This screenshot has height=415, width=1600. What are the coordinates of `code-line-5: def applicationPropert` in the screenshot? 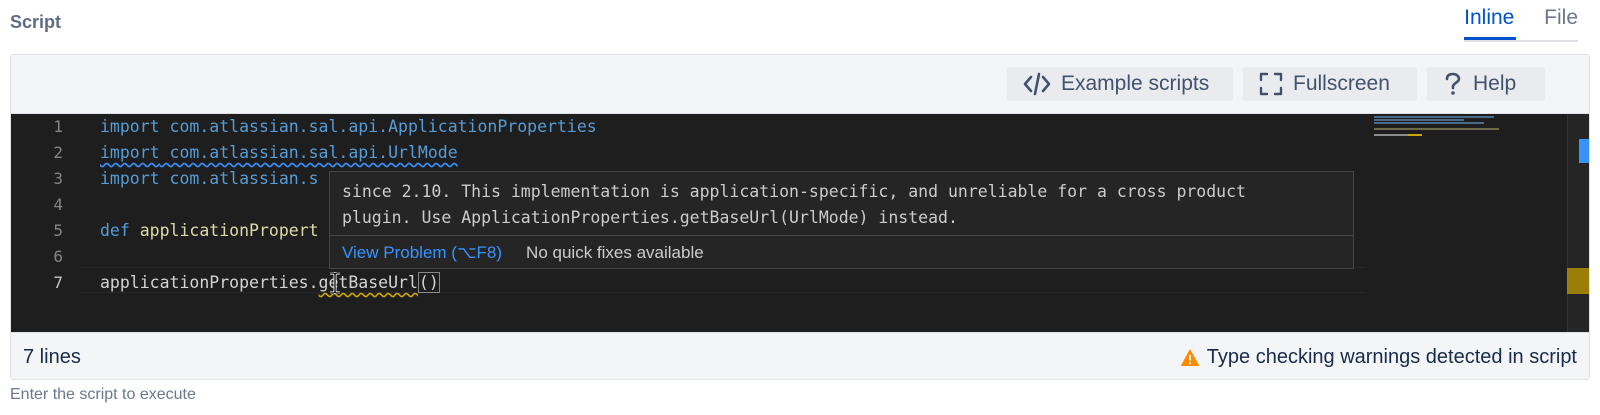 It's located at (209, 230).